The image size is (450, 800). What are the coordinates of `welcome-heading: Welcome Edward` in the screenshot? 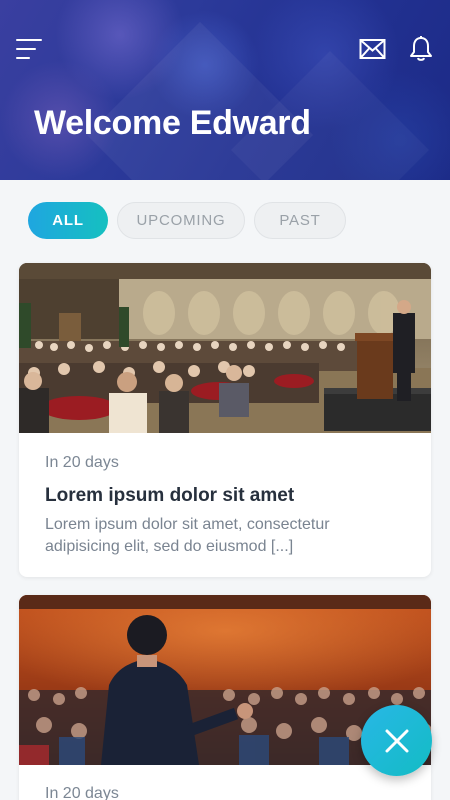 It's located at (172, 123).